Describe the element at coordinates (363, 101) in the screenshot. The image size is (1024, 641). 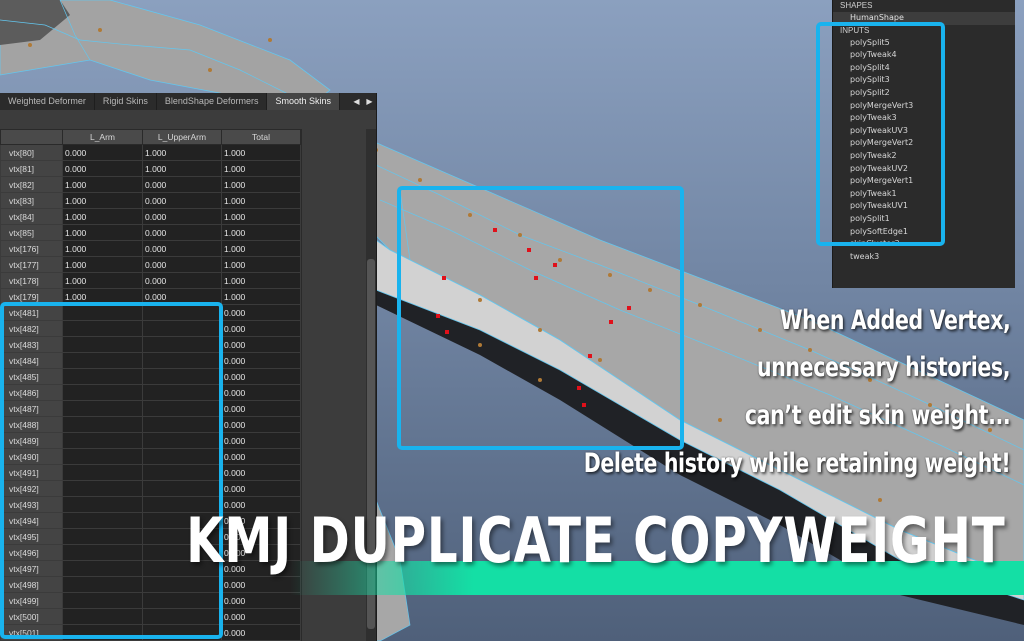
I see `tab-scroll-arrows: ◀ ▶` at that location.